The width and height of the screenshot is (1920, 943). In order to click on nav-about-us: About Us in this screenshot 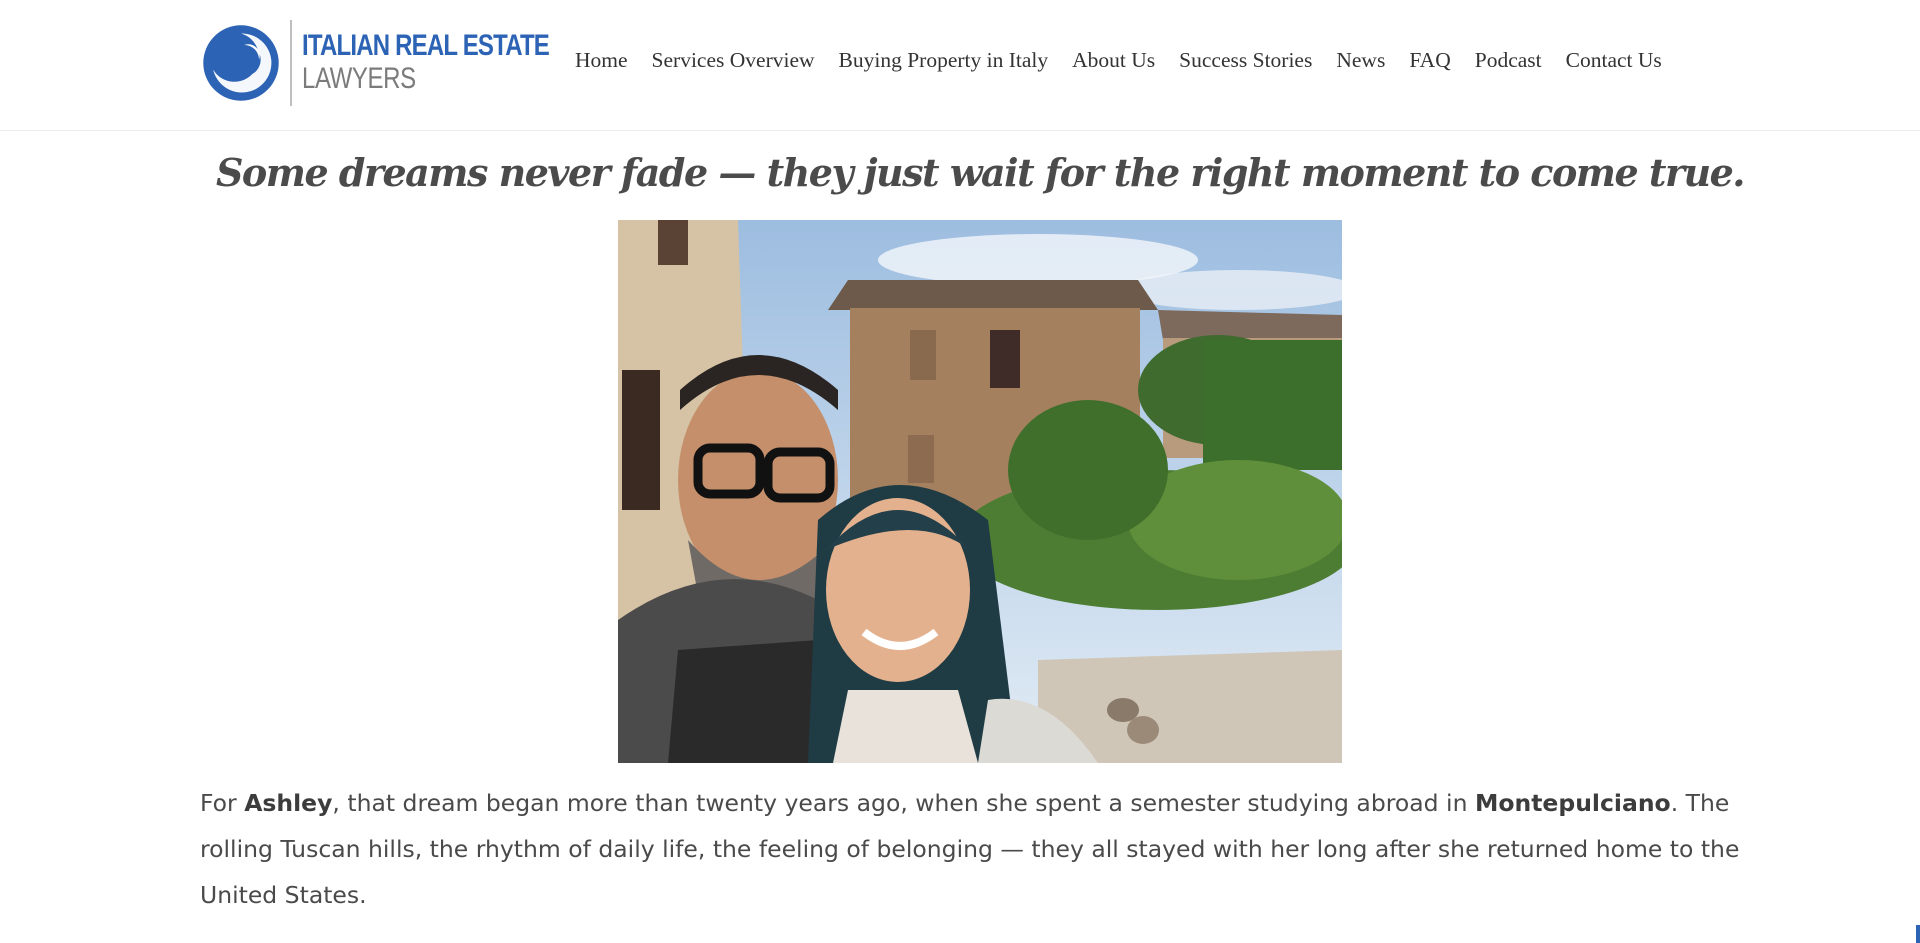, I will do `click(1113, 60)`.